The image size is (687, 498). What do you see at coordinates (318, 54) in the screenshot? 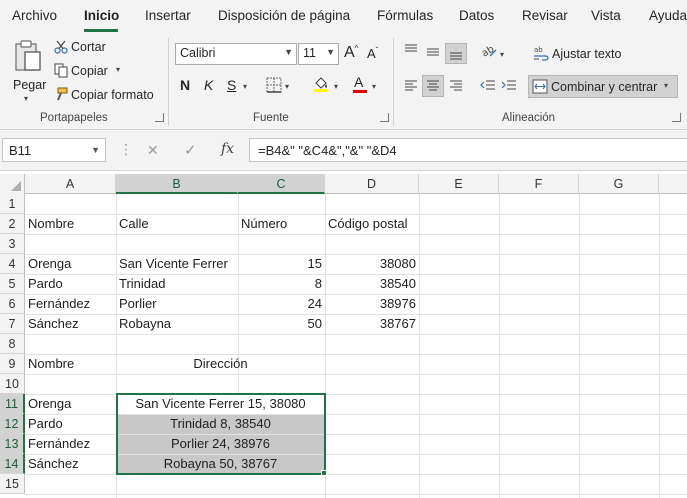
I see `font-size-combo: 11 ▼` at bounding box center [318, 54].